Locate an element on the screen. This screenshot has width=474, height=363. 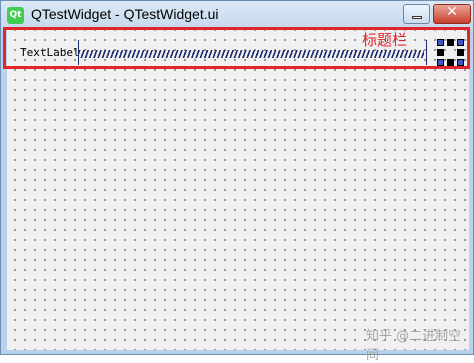
annotation-label: 标题栏 is located at coordinates (385, 40).